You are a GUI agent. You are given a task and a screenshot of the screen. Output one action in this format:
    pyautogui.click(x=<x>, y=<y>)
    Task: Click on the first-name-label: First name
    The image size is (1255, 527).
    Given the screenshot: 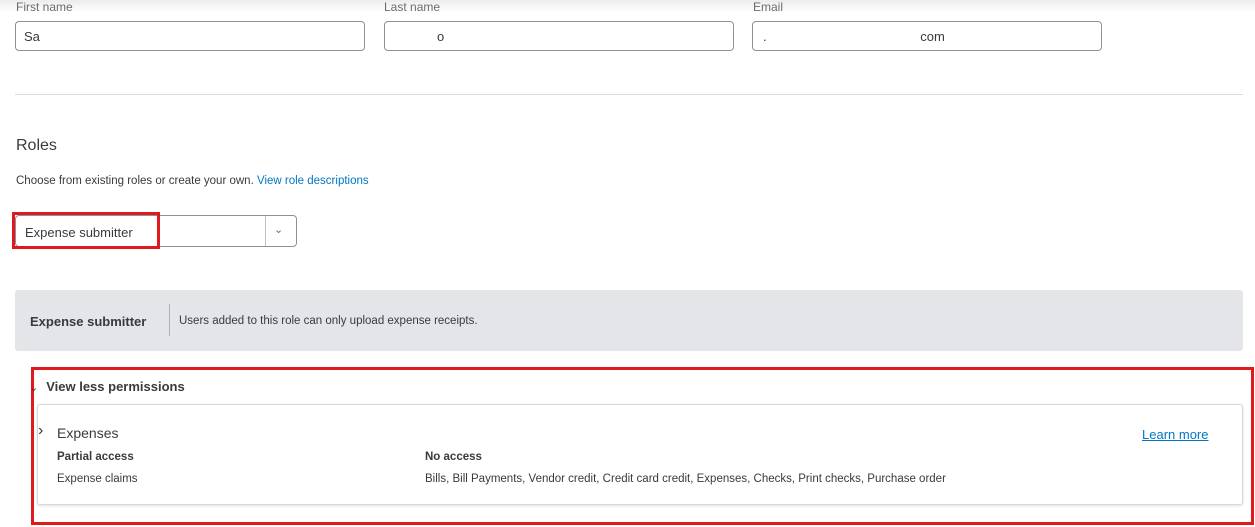 What is the action you would take?
    pyautogui.click(x=44, y=7)
    